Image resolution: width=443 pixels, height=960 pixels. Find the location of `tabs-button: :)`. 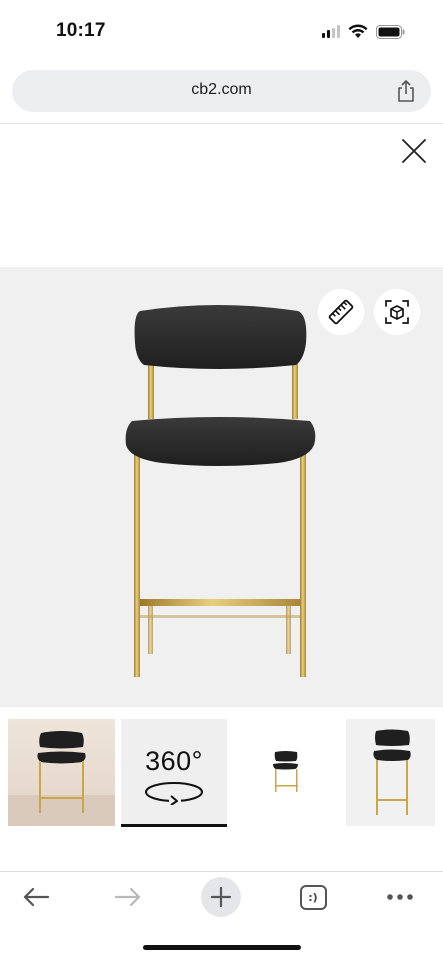

tabs-button: :) is located at coordinates (313, 897).